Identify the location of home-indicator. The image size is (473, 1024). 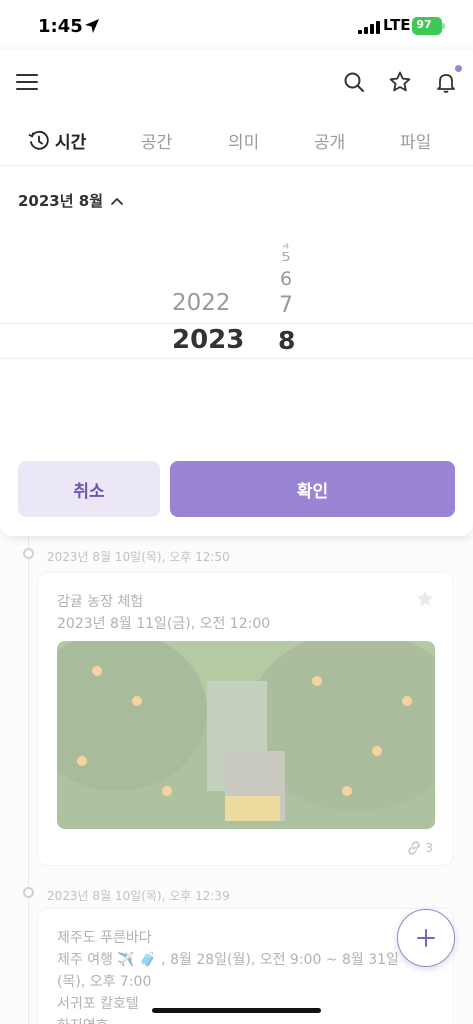
(236, 1010).